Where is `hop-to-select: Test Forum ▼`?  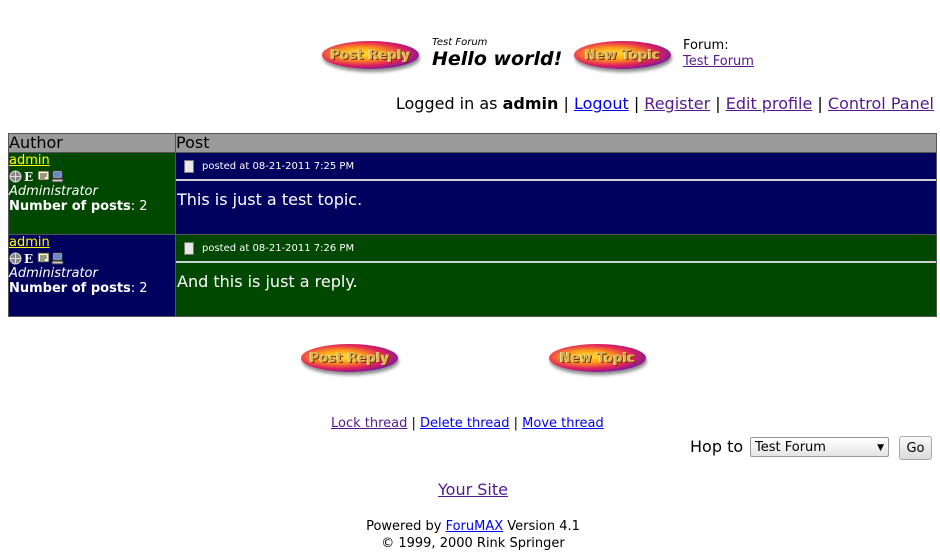
hop-to-select: Test Forum ▼ is located at coordinates (819, 447).